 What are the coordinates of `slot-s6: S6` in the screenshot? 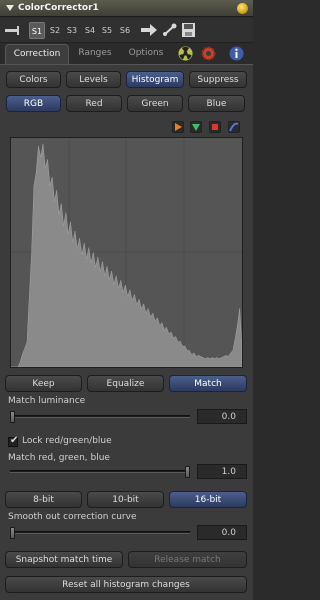 It's located at (125, 30).